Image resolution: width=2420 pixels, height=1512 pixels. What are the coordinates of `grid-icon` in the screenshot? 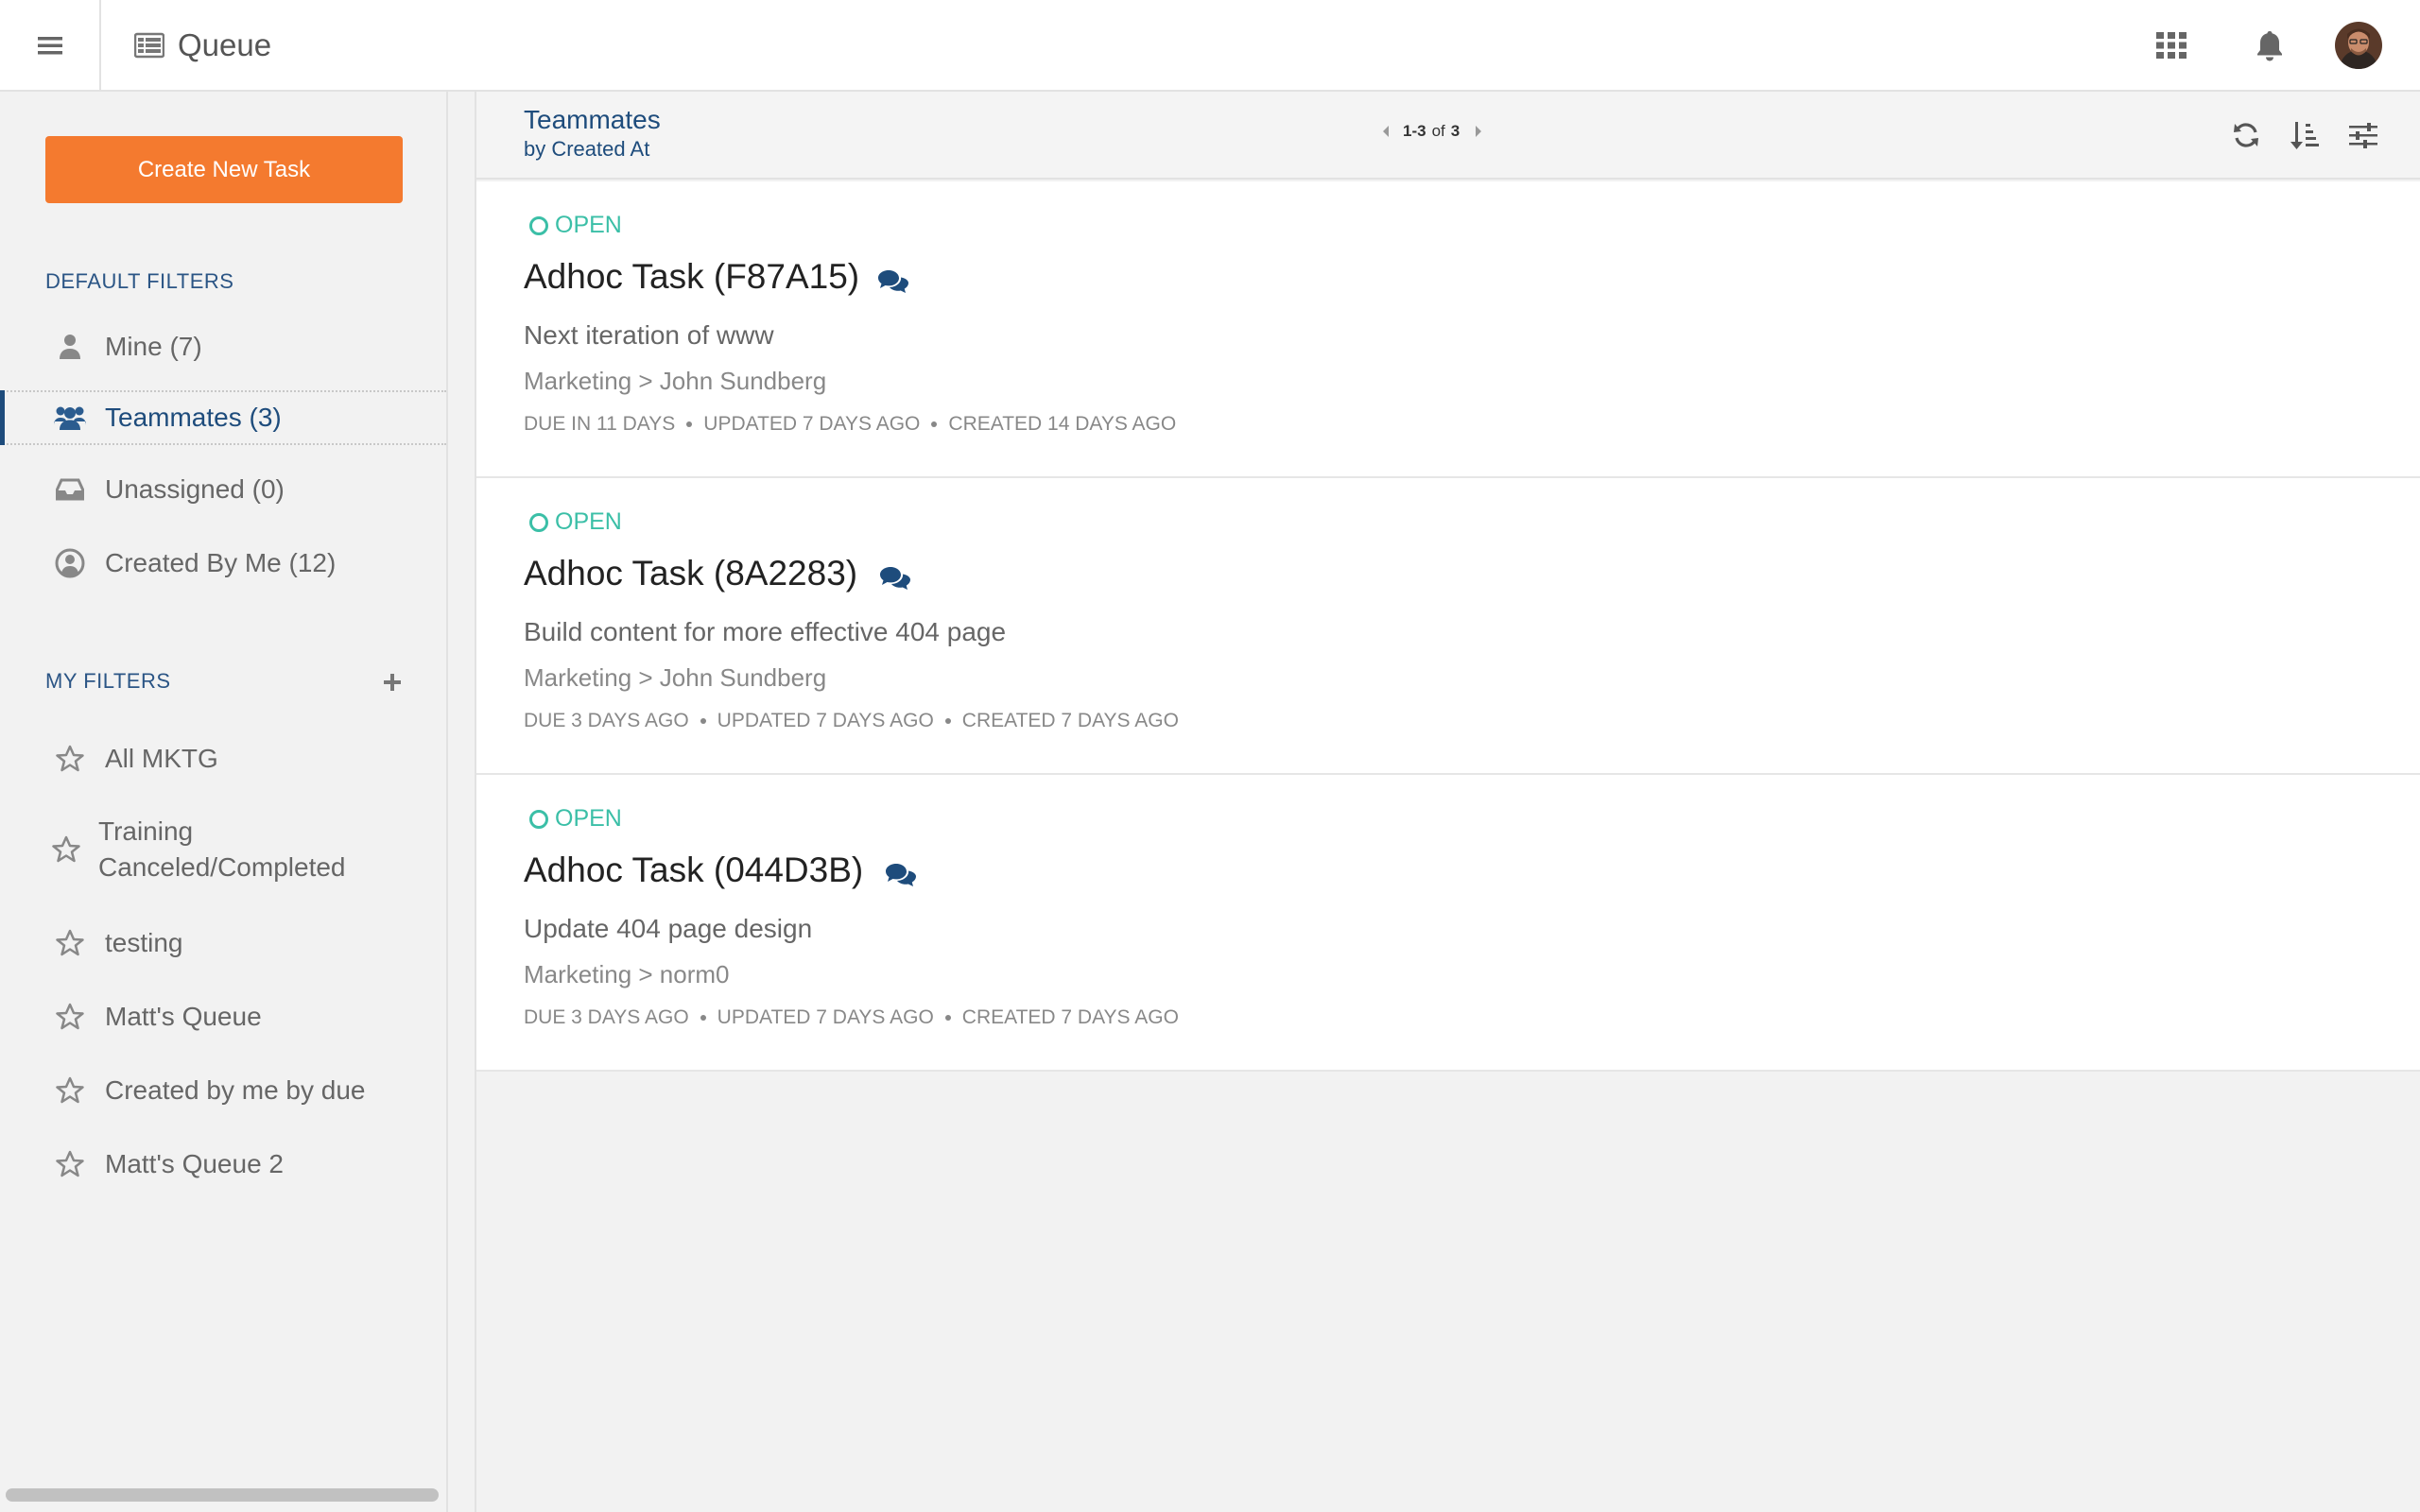 It's located at (2171, 45).